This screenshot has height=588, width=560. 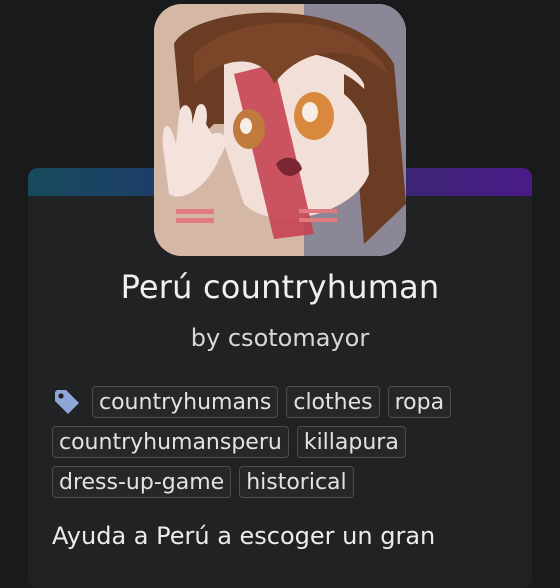 I want to click on tag-item: killapura, so click(x=351, y=442).